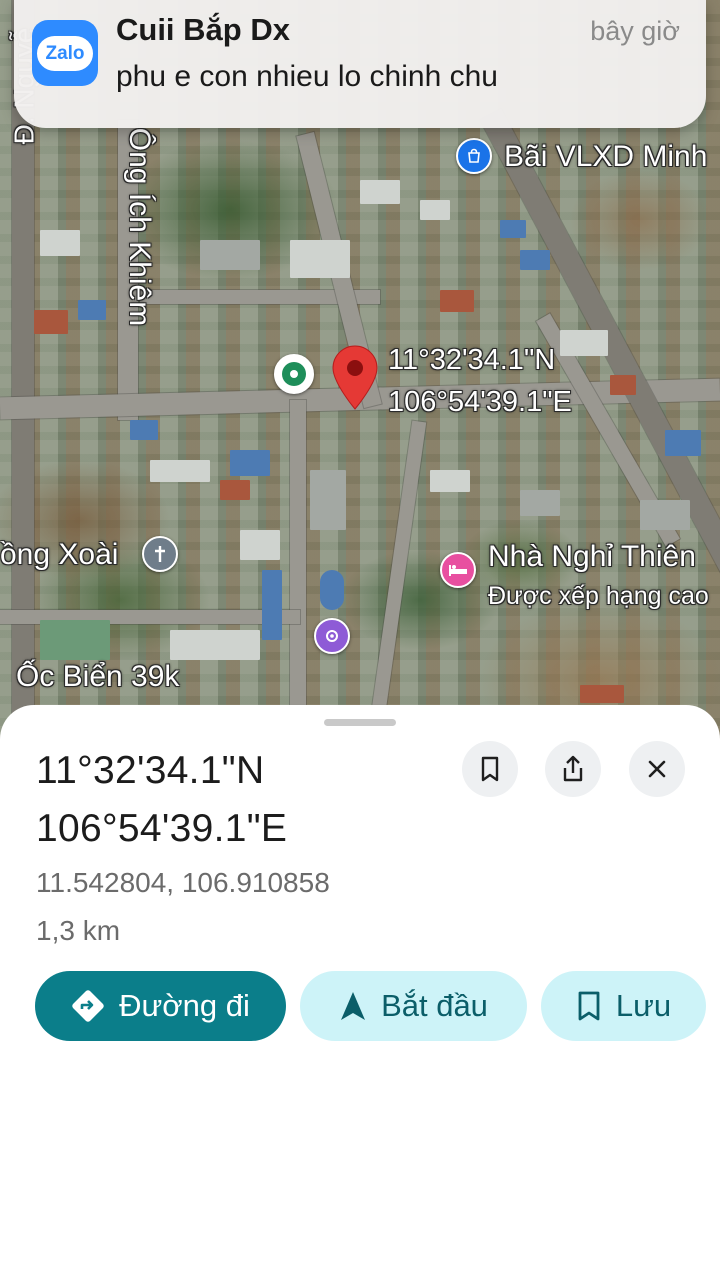 This screenshot has width=720, height=1280. I want to click on notification-time: bây giờ, so click(635, 31).